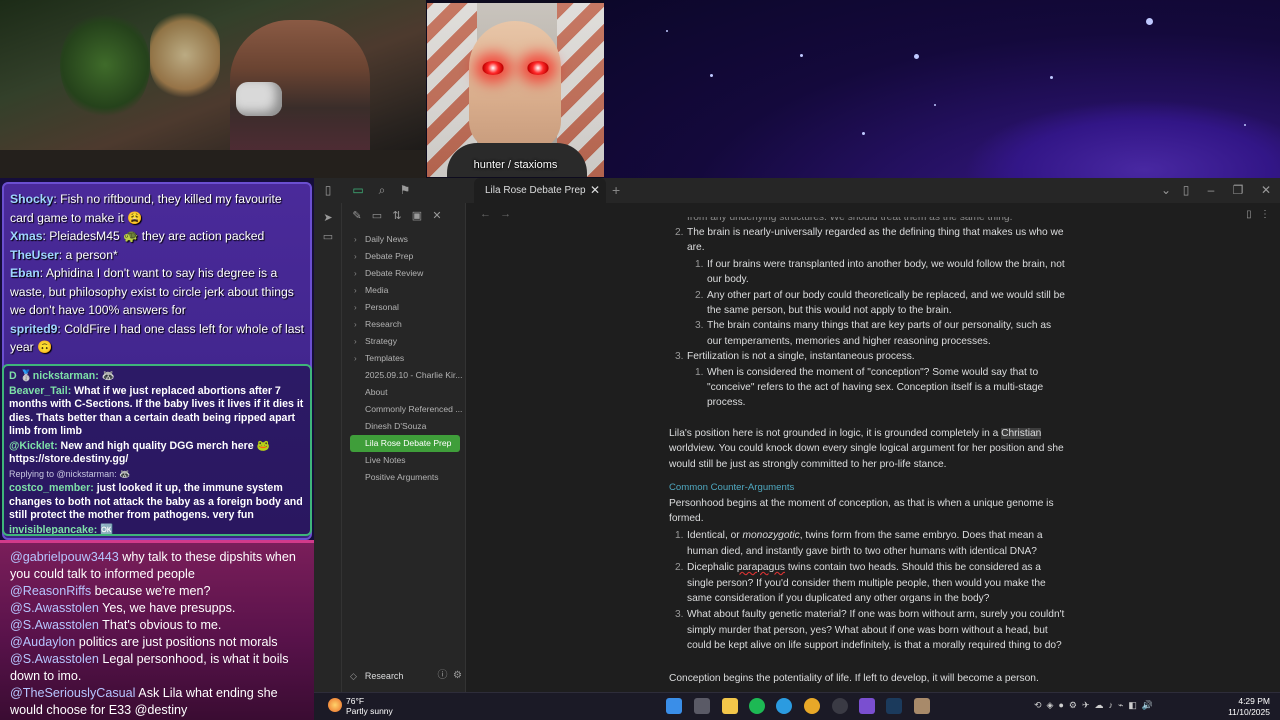 The width and height of the screenshot is (1280, 720). What do you see at coordinates (385, 358) in the screenshot?
I see `tree-label: Templates` at bounding box center [385, 358].